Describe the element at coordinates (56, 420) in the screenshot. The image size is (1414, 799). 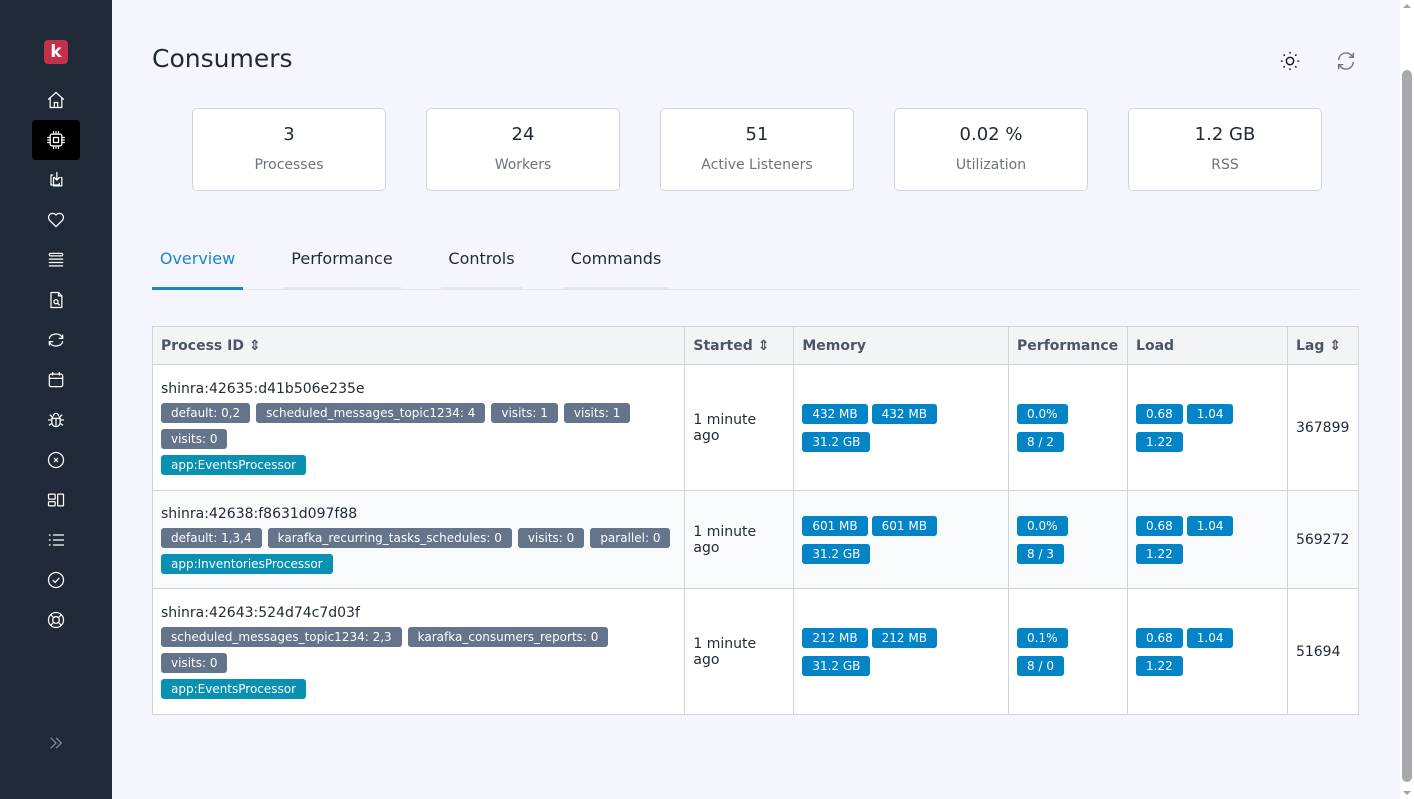
I see `sidebar-item-errors` at that location.